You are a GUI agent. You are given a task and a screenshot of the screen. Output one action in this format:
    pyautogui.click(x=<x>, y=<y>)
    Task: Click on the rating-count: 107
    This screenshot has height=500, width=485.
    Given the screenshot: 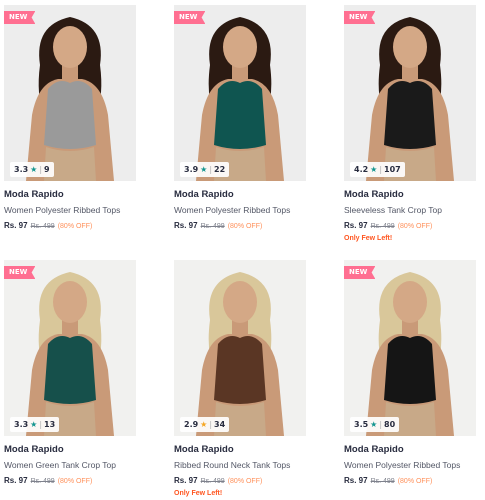 What is the action you would take?
    pyautogui.click(x=392, y=169)
    